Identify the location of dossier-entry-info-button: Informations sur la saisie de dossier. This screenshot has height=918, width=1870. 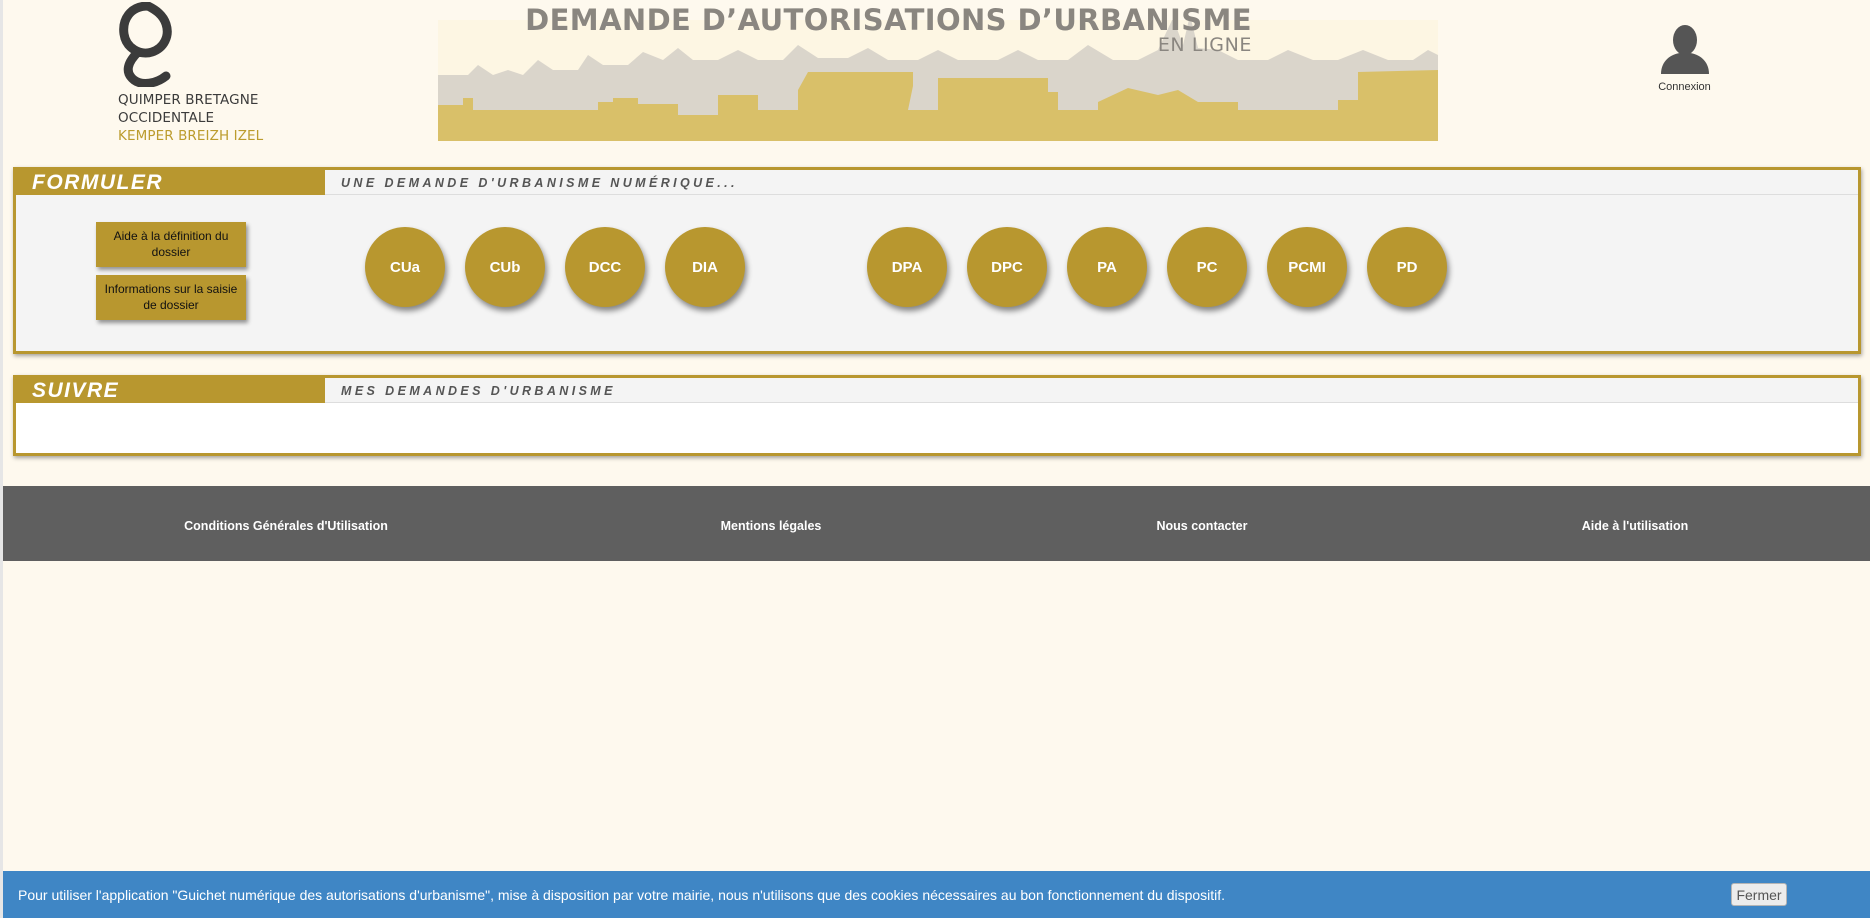
(171, 297).